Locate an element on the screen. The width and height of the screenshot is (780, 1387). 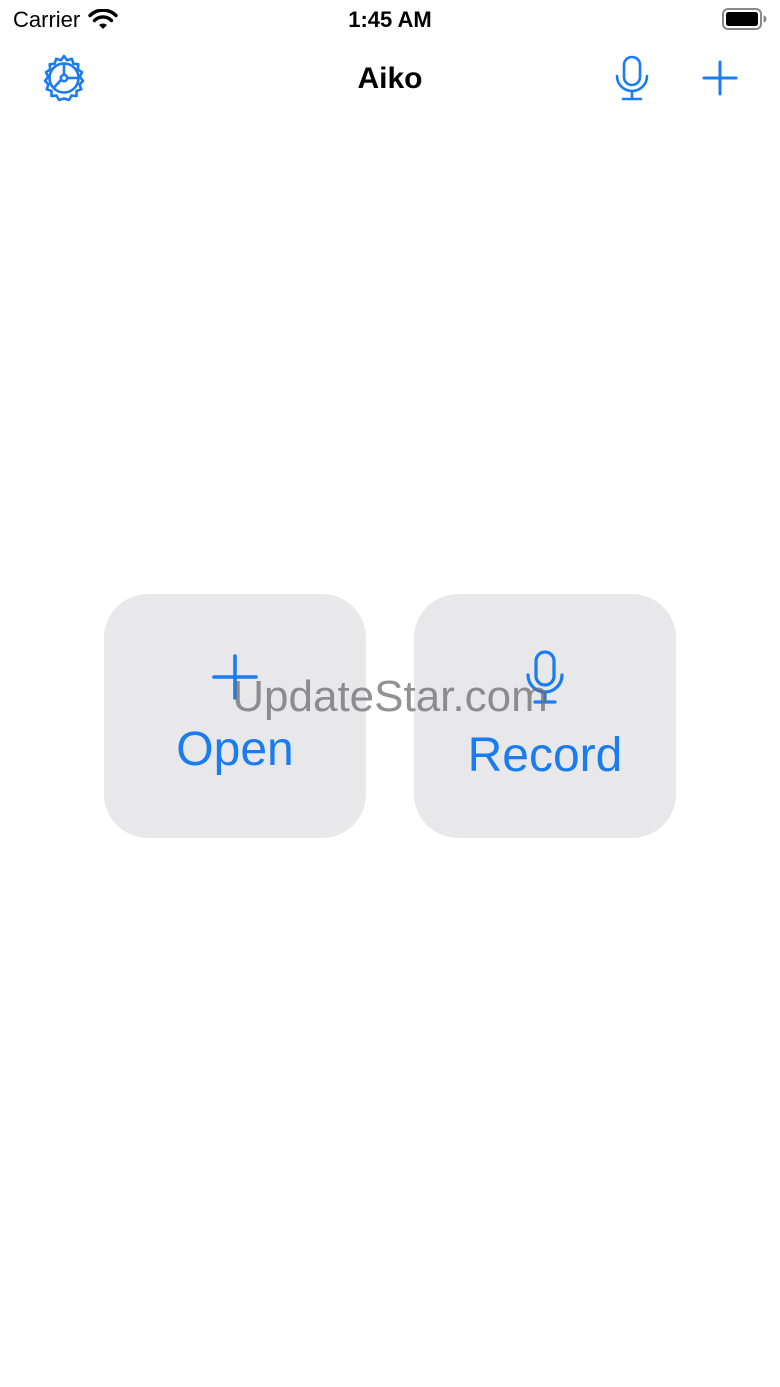
navigation-bar: Aiko is located at coordinates (390, 80).